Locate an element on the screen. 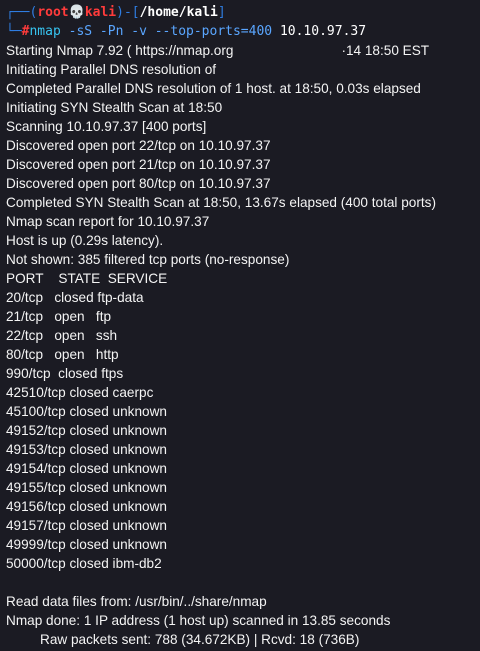 Image resolution: width=480 pixels, height=651 pixels. prompt-user: root is located at coordinates (53, 12).